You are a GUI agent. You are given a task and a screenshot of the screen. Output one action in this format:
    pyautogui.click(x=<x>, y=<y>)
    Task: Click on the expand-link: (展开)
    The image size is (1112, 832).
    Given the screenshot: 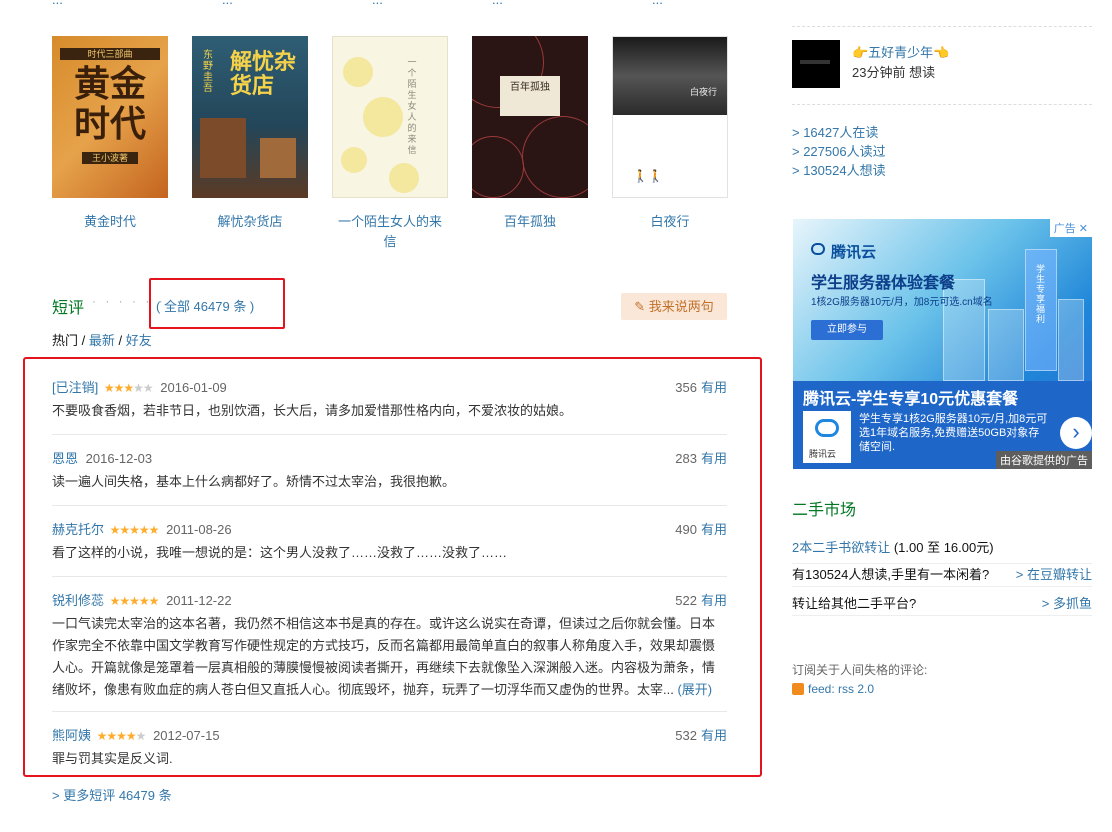 What is the action you would take?
    pyautogui.click(x=694, y=689)
    